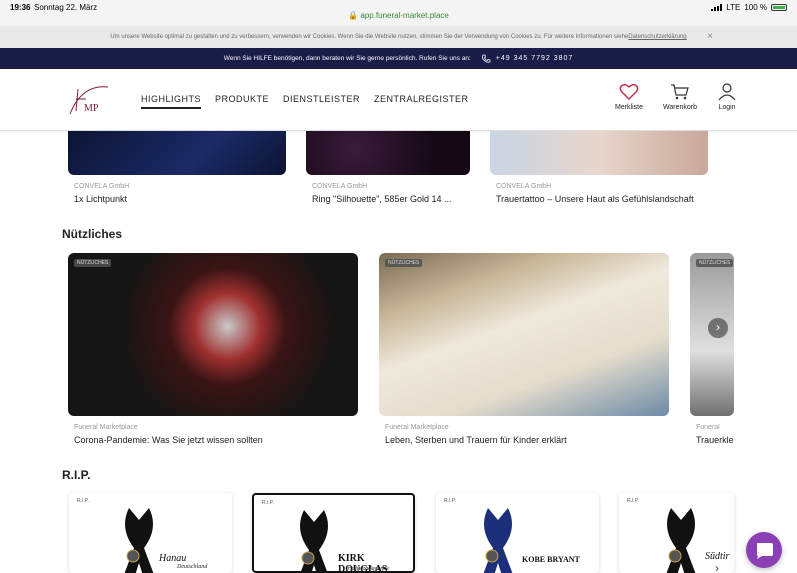  Describe the element at coordinates (534, 58) in the screenshot. I see `phone-number: +49 345 7792 3807` at that location.